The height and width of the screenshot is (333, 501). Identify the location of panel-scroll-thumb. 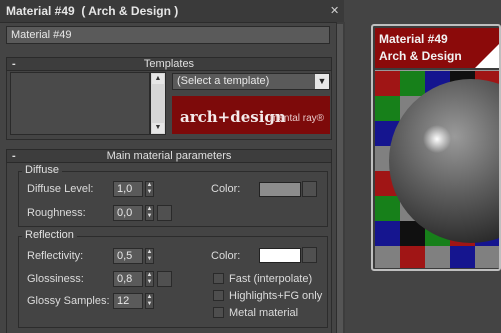
(340, 178).